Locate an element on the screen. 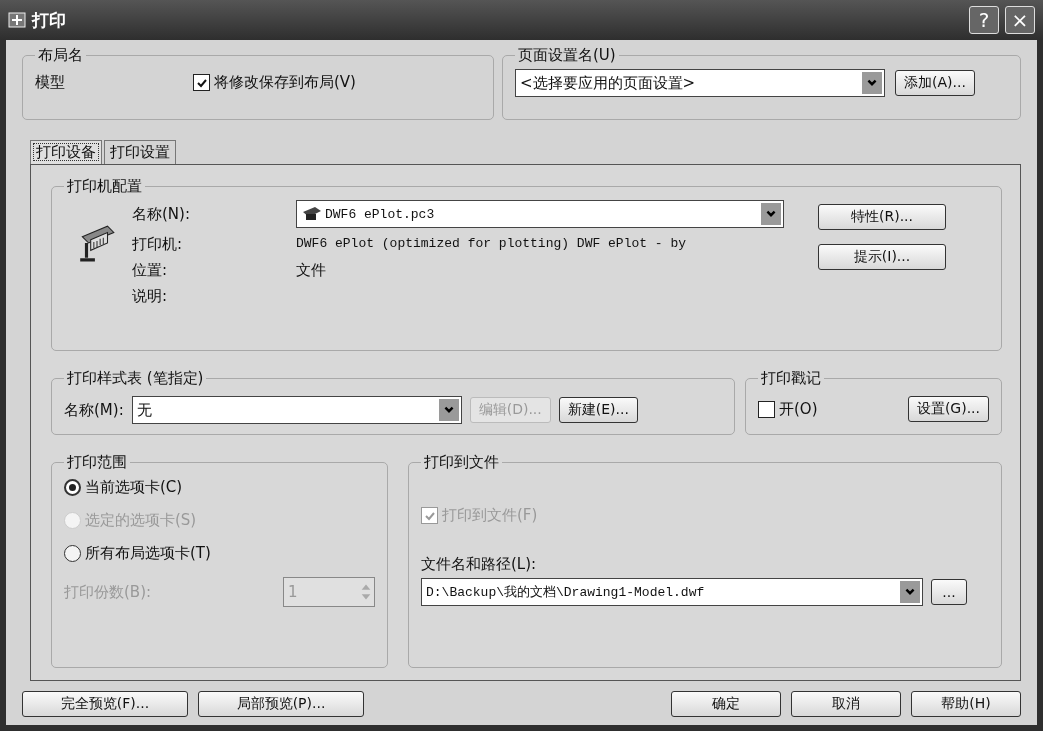 This screenshot has width=1043, height=731. radio-option: 当前选项卡(C) is located at coordinates (123, 487).